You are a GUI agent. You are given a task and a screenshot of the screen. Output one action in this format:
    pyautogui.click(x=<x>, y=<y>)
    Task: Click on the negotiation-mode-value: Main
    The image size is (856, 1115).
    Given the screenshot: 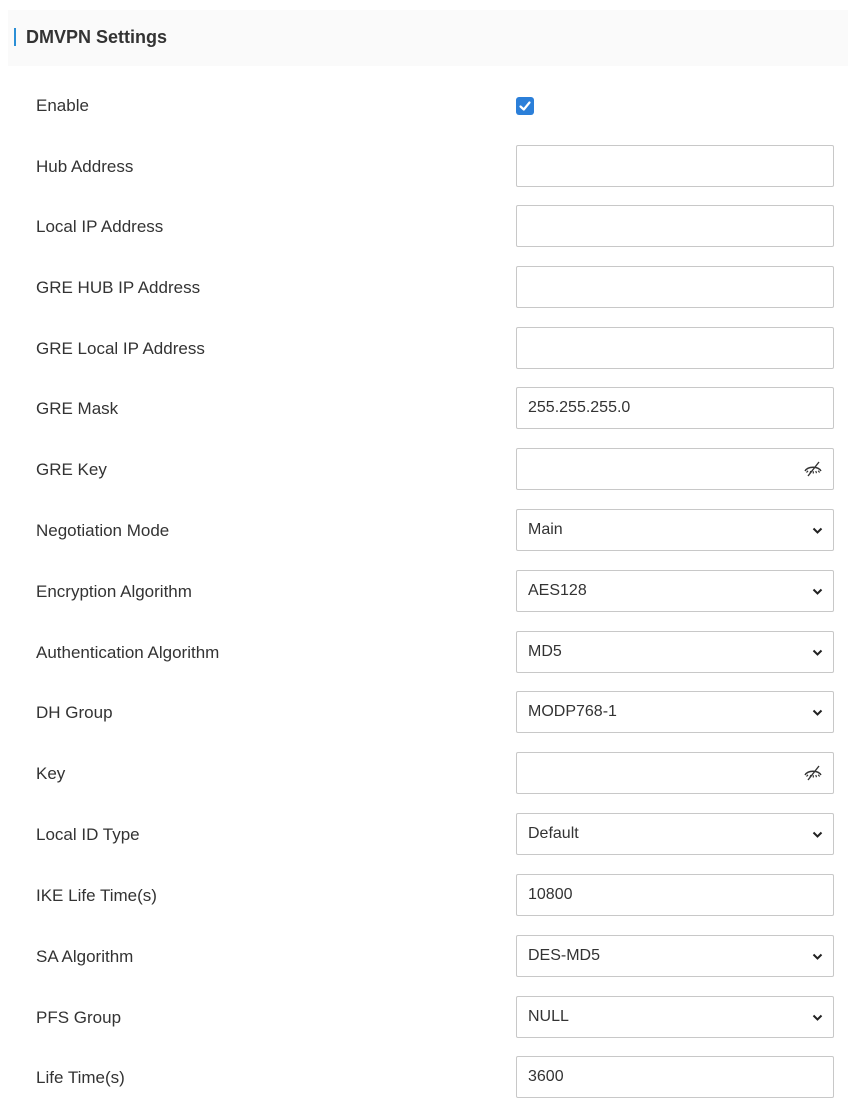 What is the action you would take?
    pyautogui.click(x=545, y=529)
    